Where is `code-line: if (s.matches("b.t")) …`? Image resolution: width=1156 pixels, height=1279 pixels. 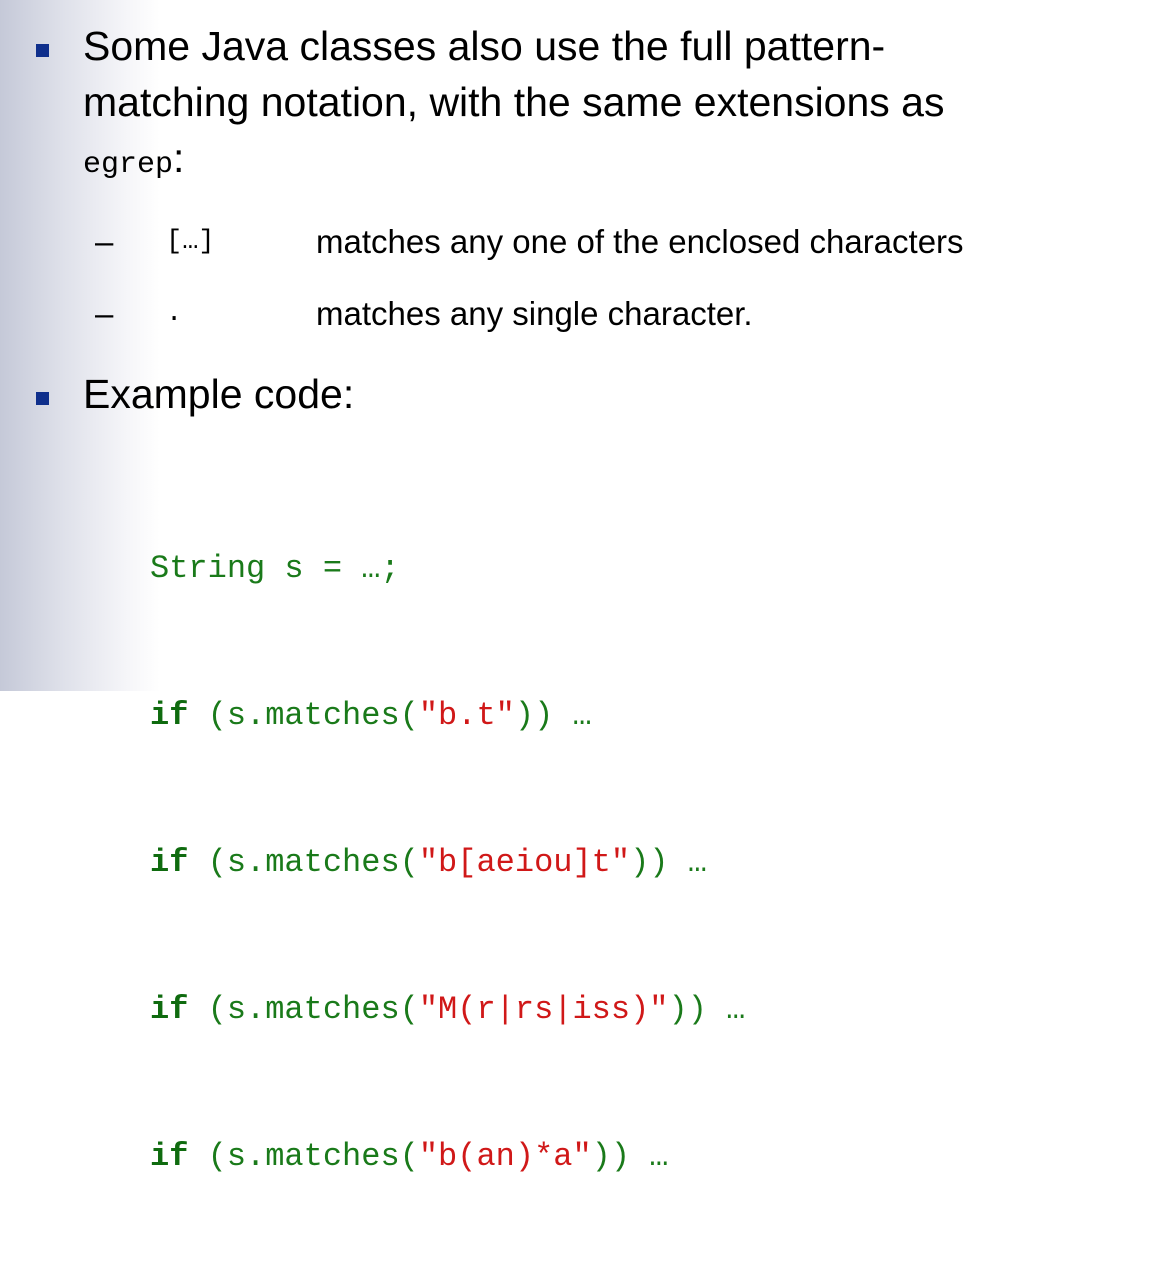
code-line: if (s.matches("b.t")) … is located at coordinates (447, 715).